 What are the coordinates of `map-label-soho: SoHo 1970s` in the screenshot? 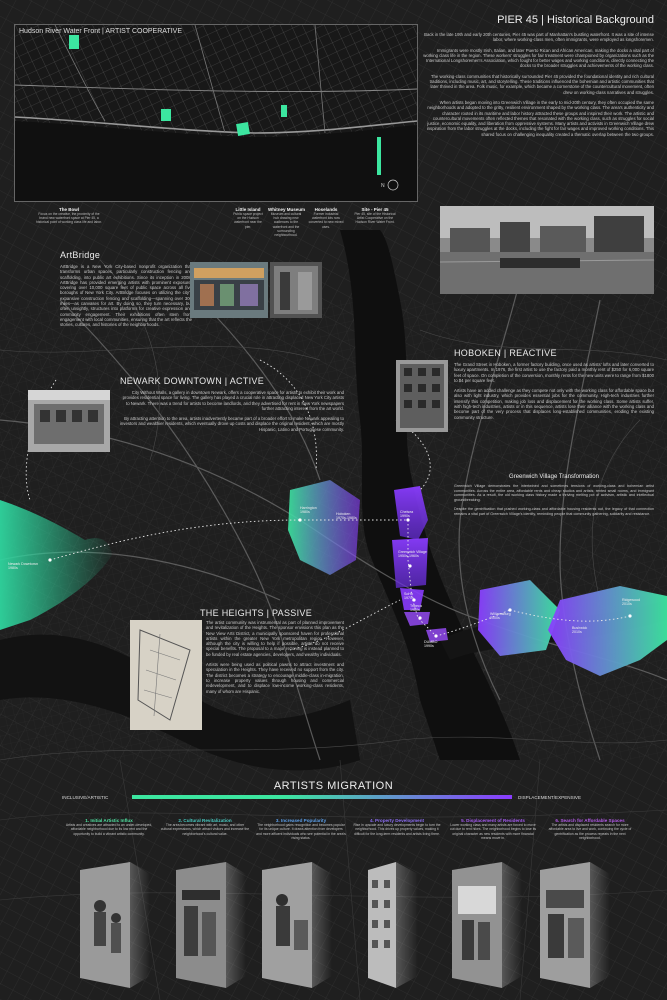 It's located at (409, 596).